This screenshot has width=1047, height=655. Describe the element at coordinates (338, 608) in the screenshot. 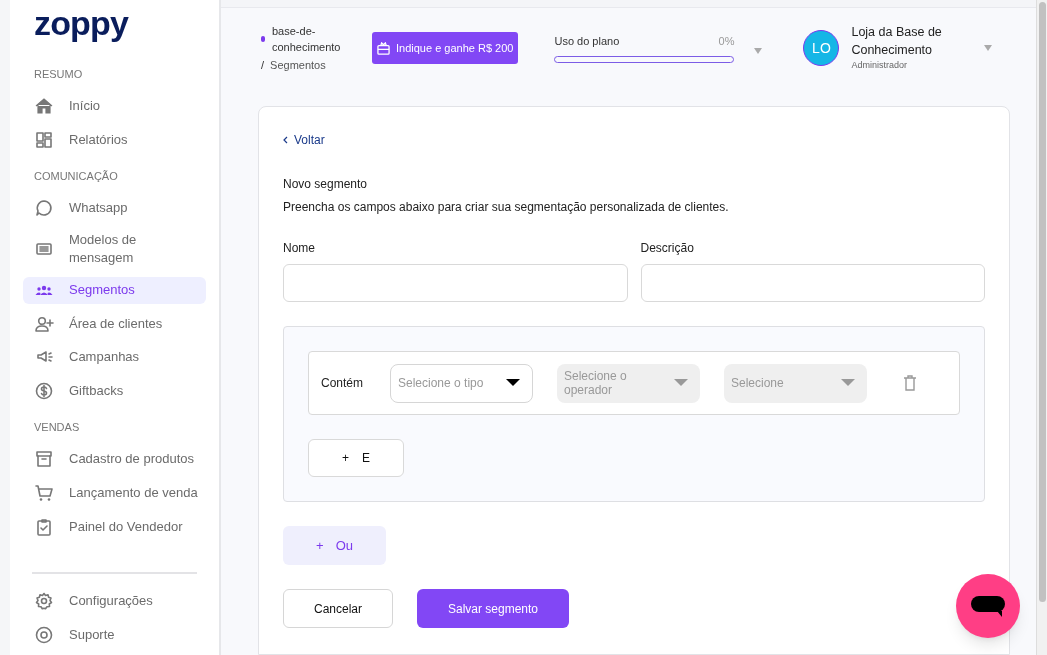

I see `cancel-button: Cancelar` at that location.